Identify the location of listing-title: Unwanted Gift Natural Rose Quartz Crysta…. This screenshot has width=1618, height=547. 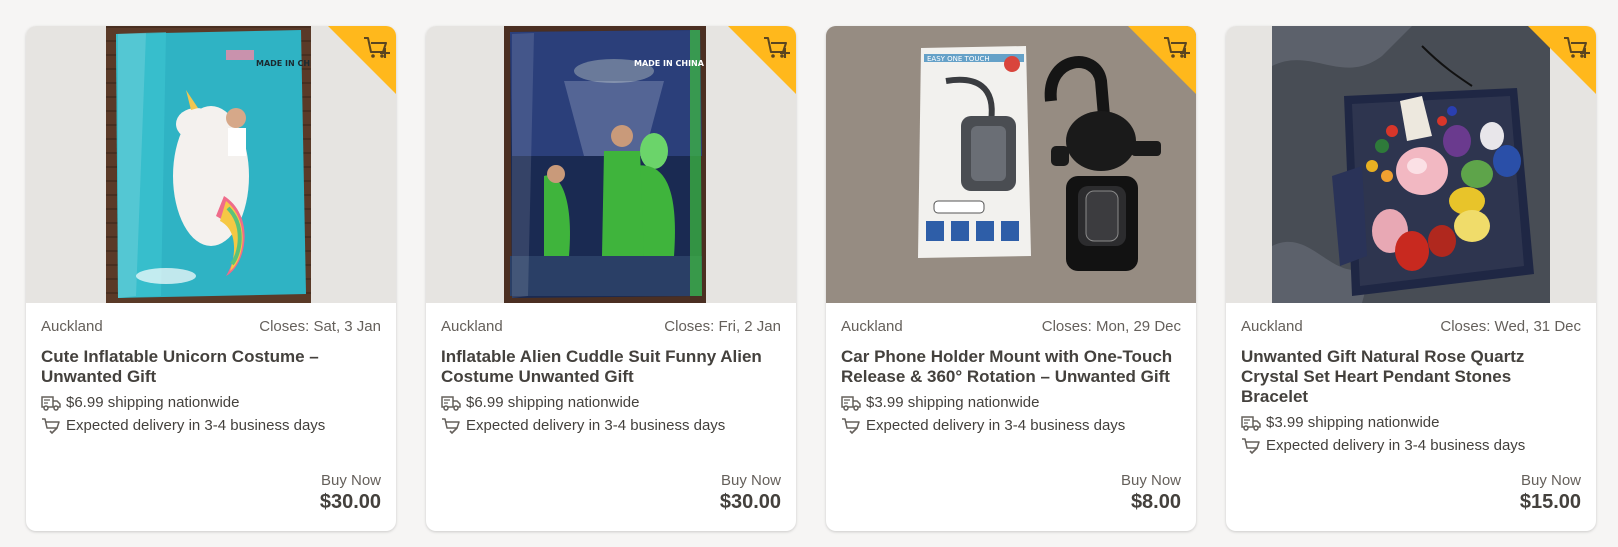
(1411, 377).